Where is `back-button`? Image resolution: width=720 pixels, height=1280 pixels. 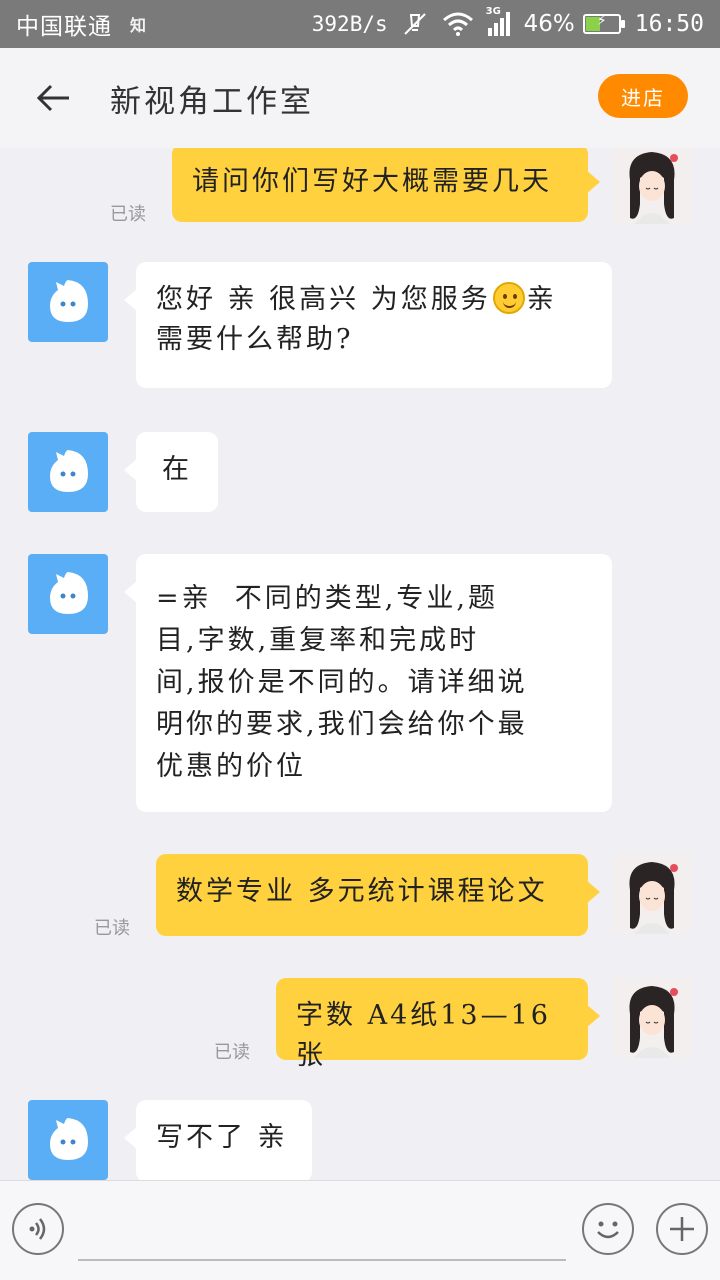
back-button is located at coordinates (54, 98).